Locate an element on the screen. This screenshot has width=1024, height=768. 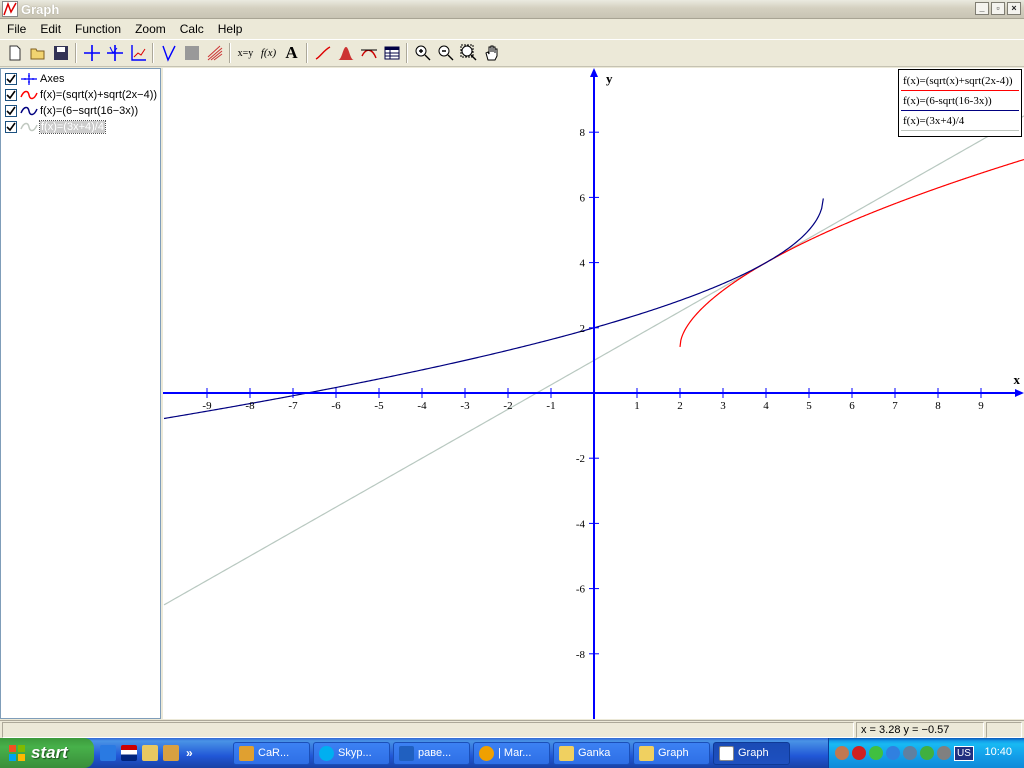
menu-help: Help is located at coordinates (230, 29).